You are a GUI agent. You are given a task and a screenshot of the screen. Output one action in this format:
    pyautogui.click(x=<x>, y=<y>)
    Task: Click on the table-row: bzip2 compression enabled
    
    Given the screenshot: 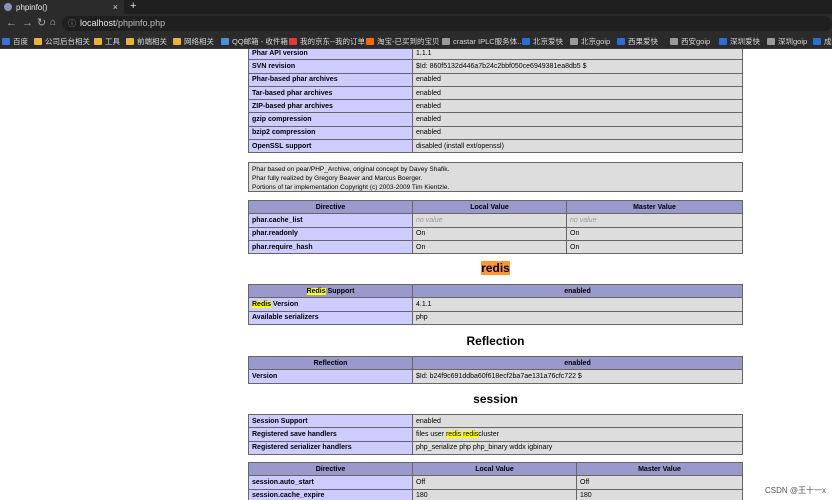 What is the action you would take?
    pyautogui.click(x=495, y=133)
    